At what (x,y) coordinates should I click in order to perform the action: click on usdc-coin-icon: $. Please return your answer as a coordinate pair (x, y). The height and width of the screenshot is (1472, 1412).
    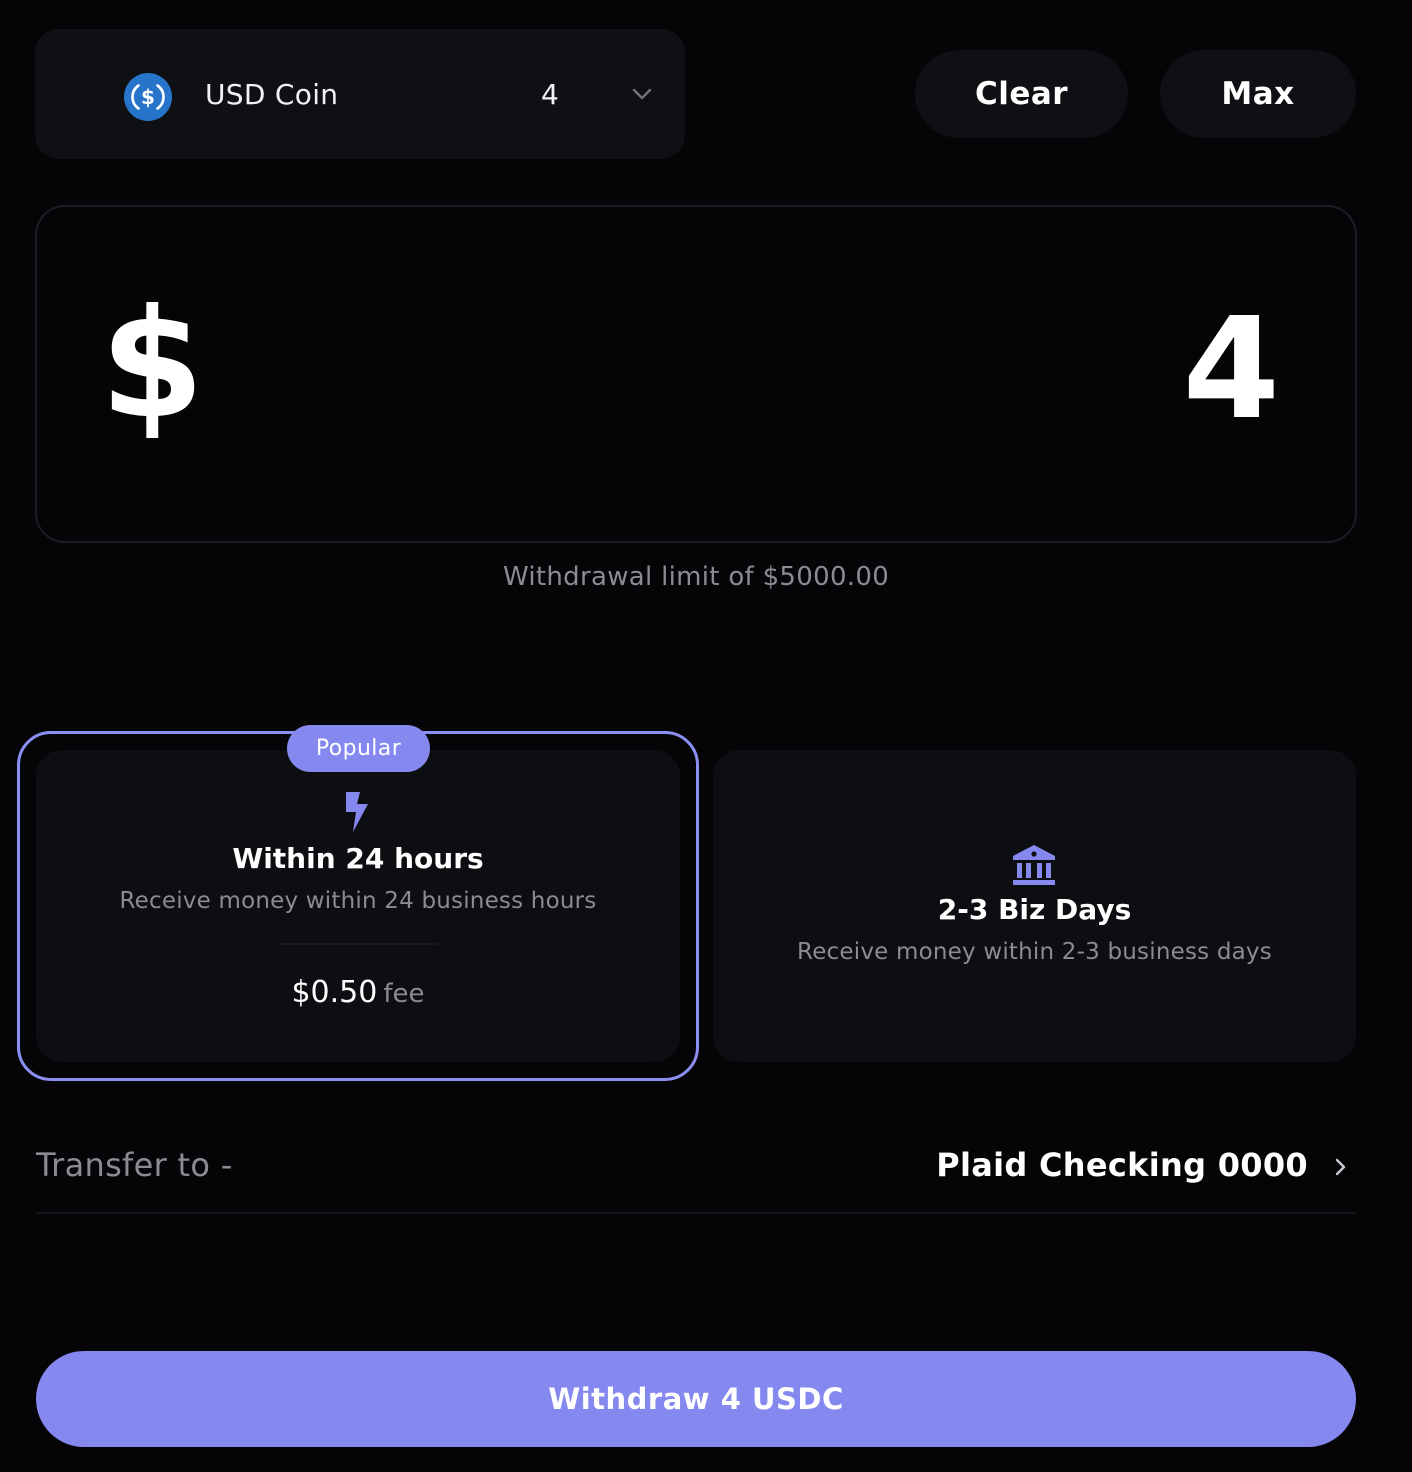
    Looking at the image, I should click on (148, 97).